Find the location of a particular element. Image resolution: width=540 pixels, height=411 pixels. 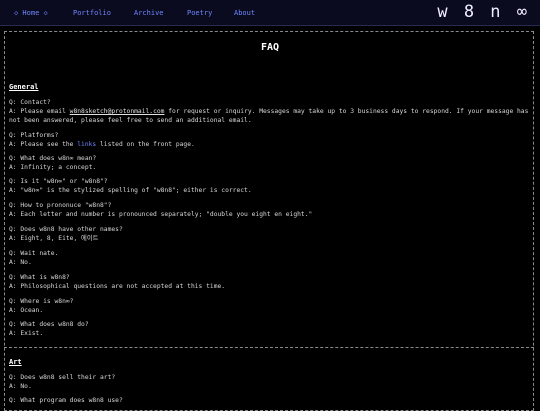

answer: A: Infinity; a concept. is located at coordinates (53, 167).